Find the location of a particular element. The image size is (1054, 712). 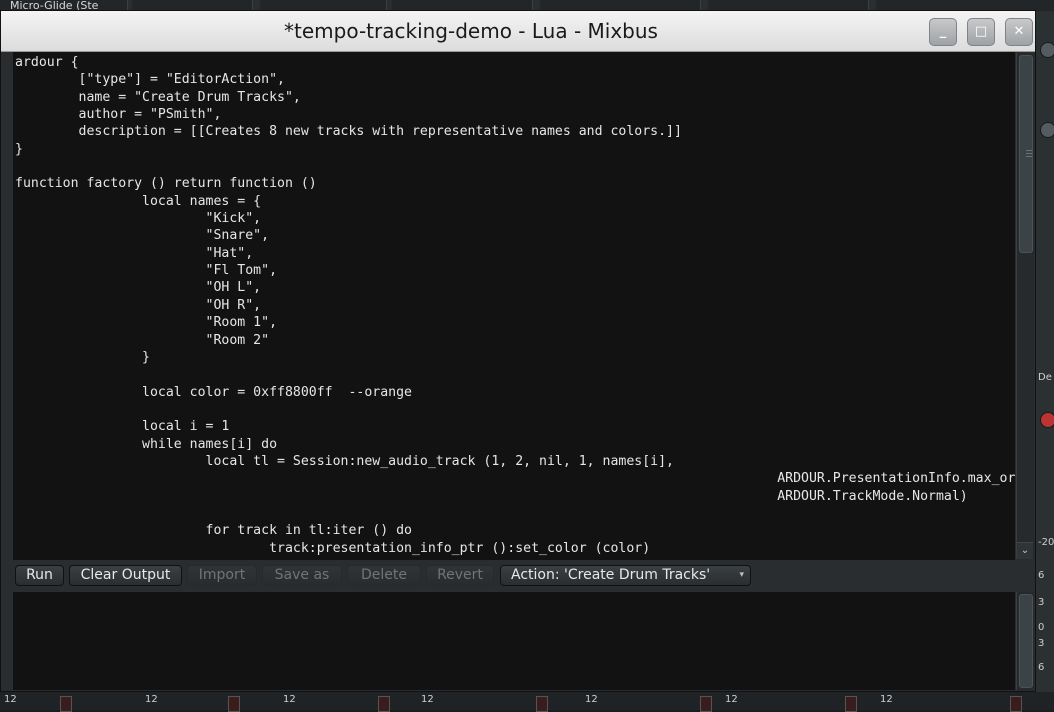

code-line: "OH L", is located at coordinates (233, 288).